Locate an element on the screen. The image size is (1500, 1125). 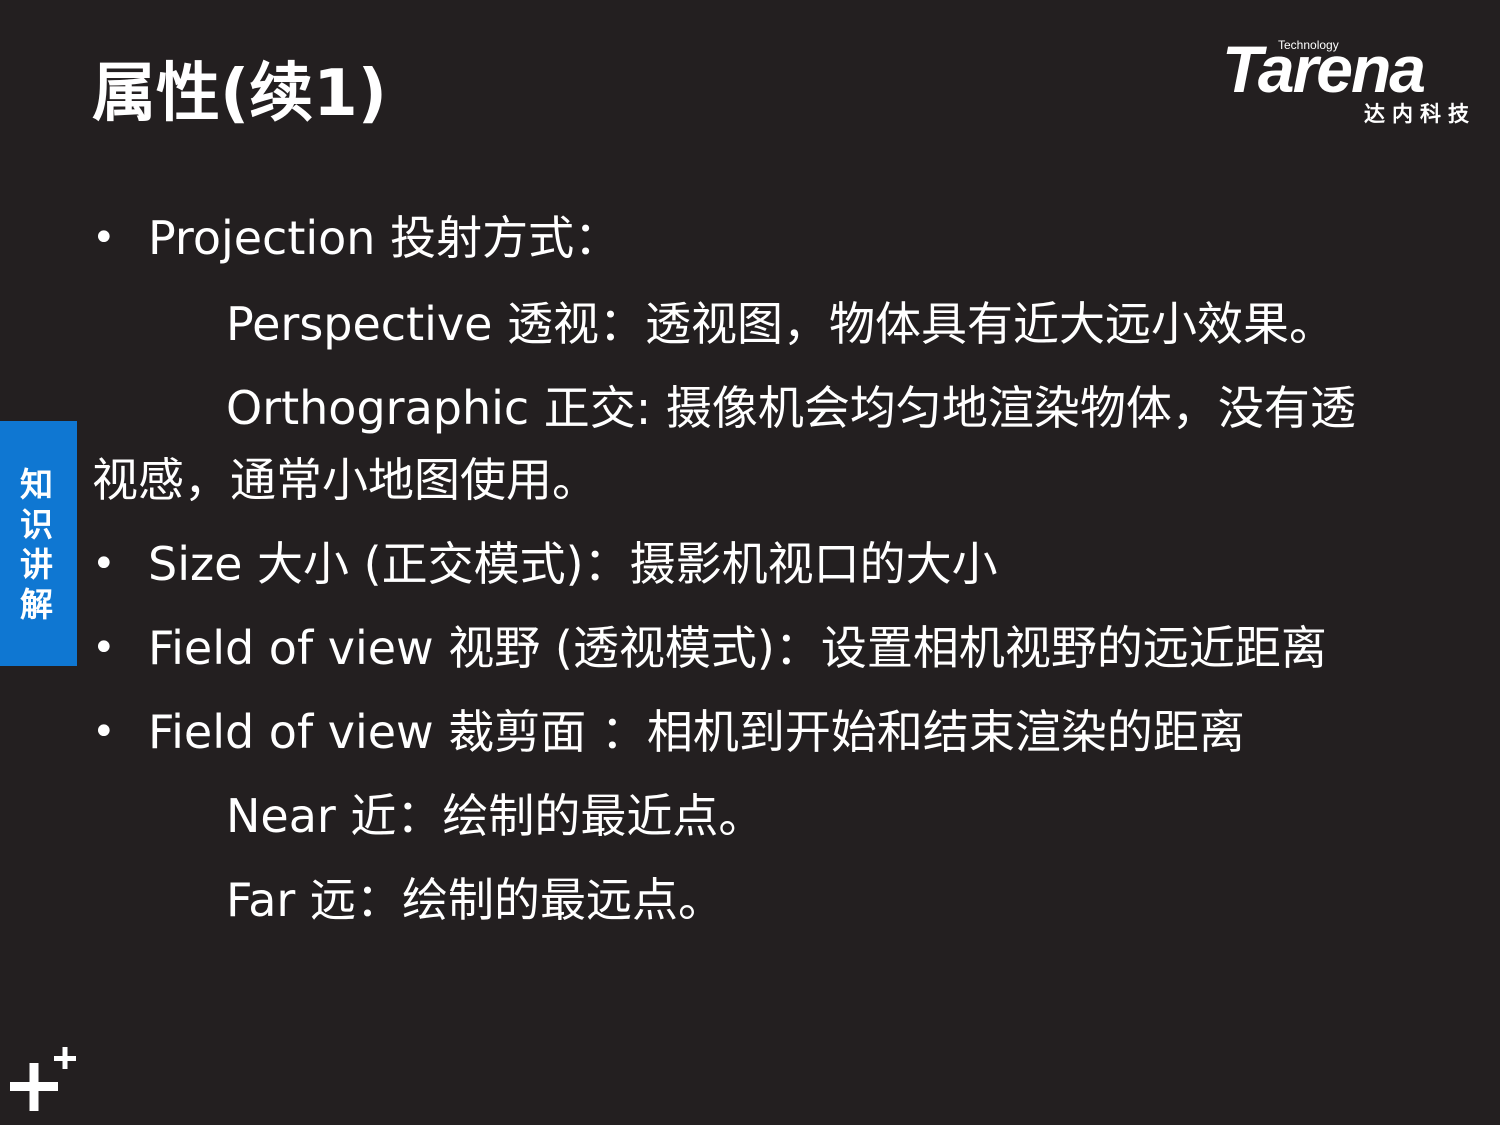
bullet-clipping-planes: Field of view 裁剪面 ：相机到开始和结束渲染的距离 is located at coordinates (696, 732).